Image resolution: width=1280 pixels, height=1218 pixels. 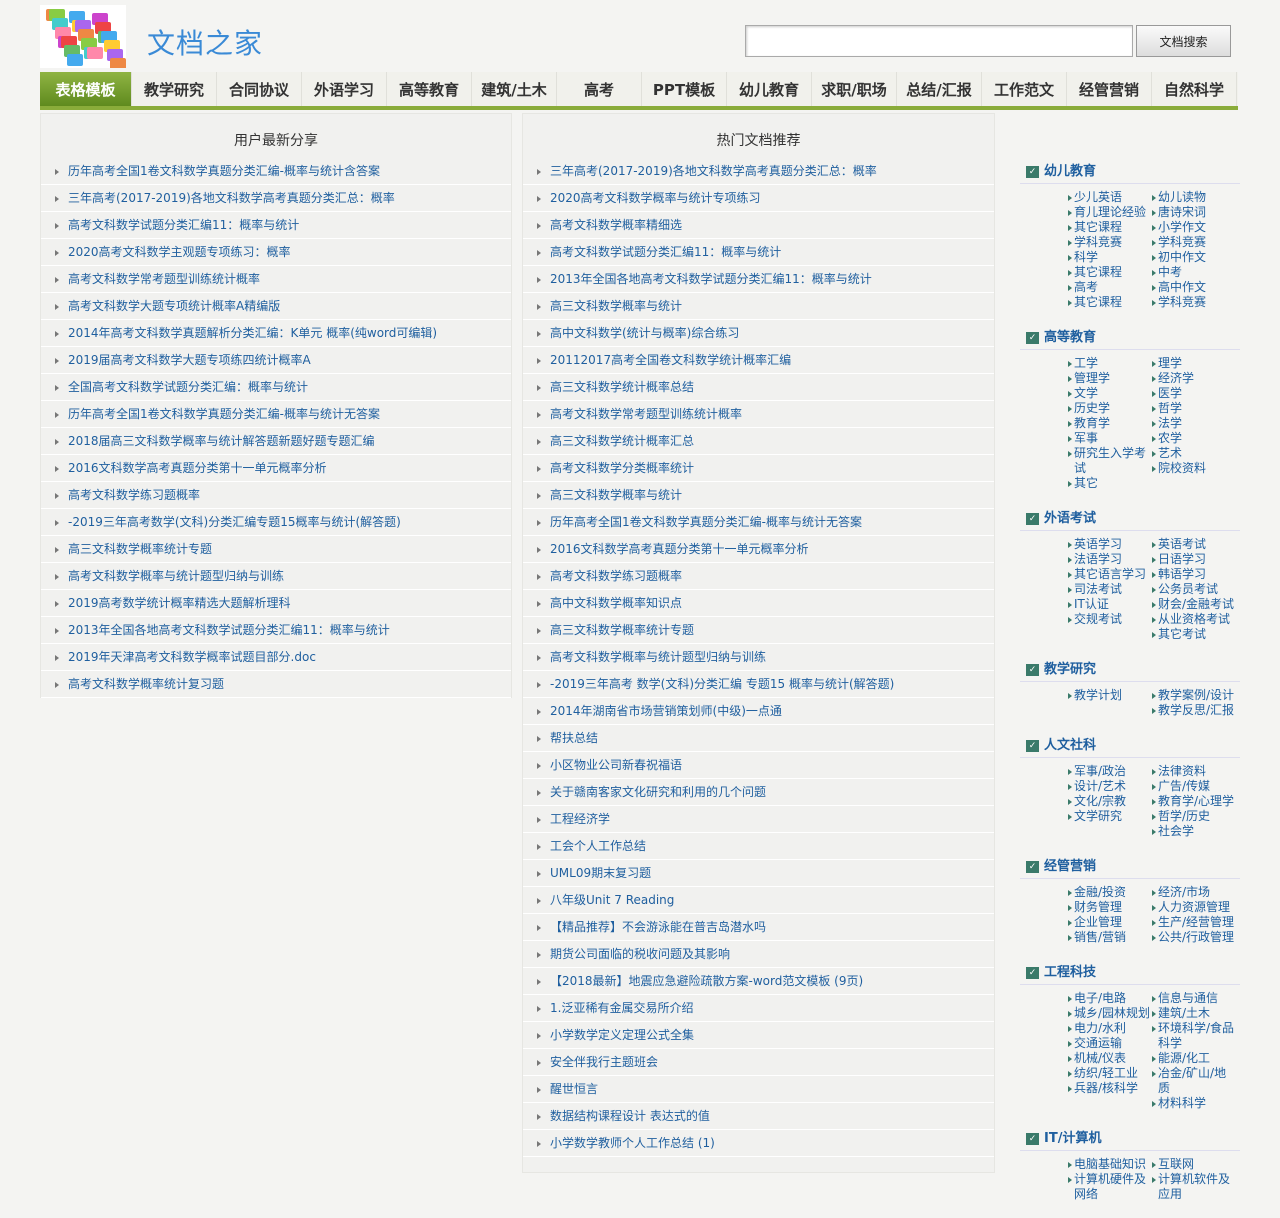 What do you see at coordinates (711, 279) in the screenshot?
I see `doc-link: 2013年全国各地高考文科数学试题分类汇编11：概率与统计` at bounding box center [711, 279].